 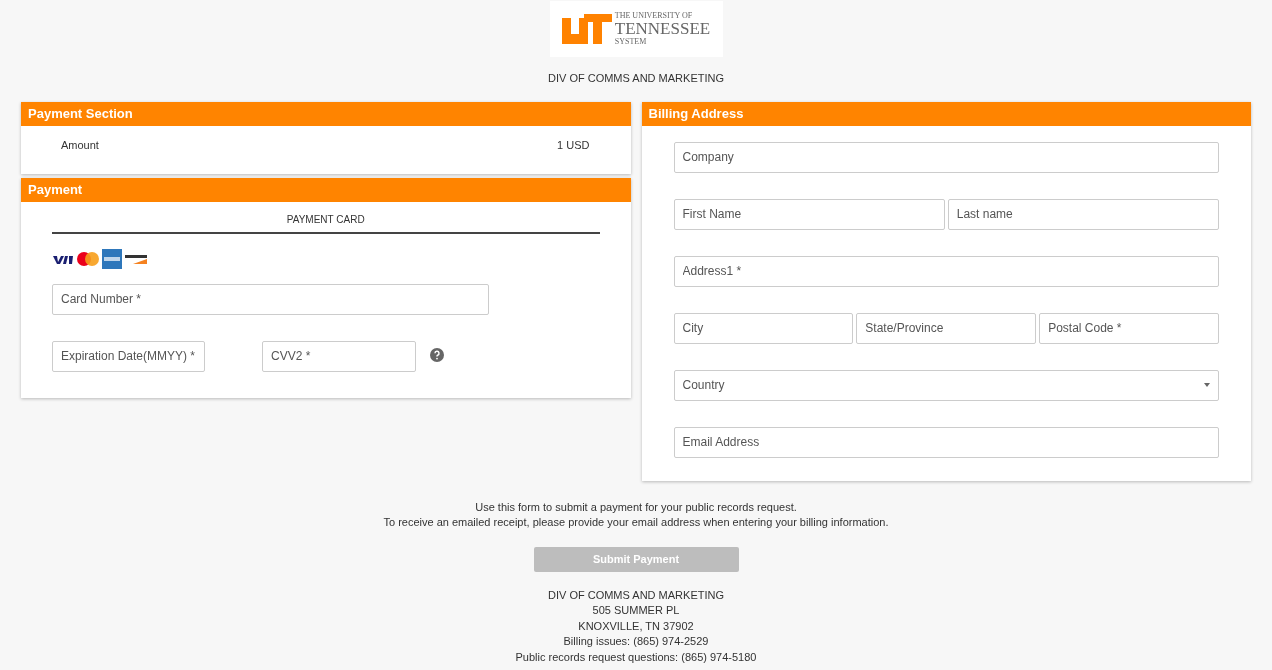 I want to click on footer-text: 505 SUMMER PL, so click(x=636, y=610).